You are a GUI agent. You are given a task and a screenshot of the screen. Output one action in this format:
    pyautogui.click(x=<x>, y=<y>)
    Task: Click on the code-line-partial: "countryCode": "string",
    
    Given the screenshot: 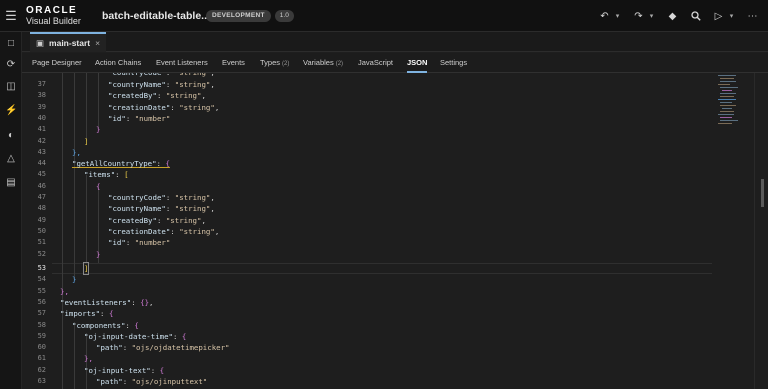 What is the action you would take?
    pyautogui.click(x=161, y=75)
    